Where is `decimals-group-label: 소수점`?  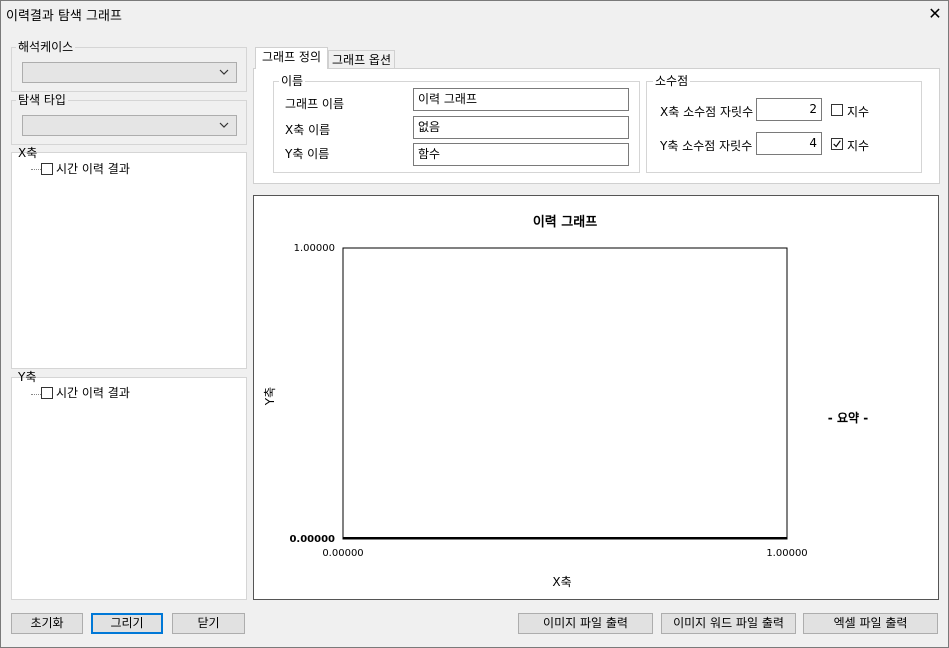 decimals-group-label: 소수점 is located at coordinates (672, 81).